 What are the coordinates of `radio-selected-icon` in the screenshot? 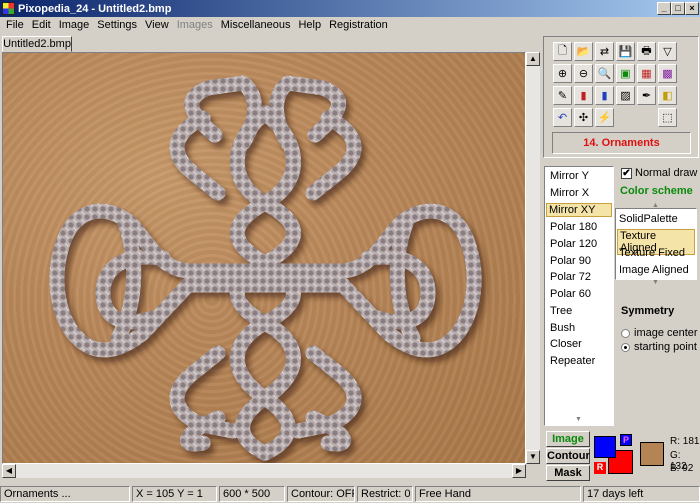 It's located at (625, 347).